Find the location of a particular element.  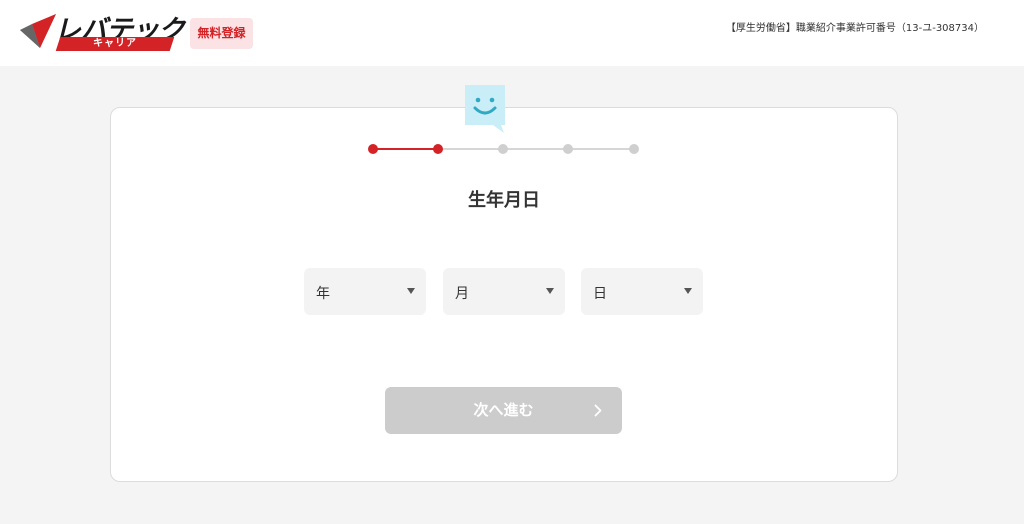

next-button: 次へ進む is located at coordinates (503, 410).